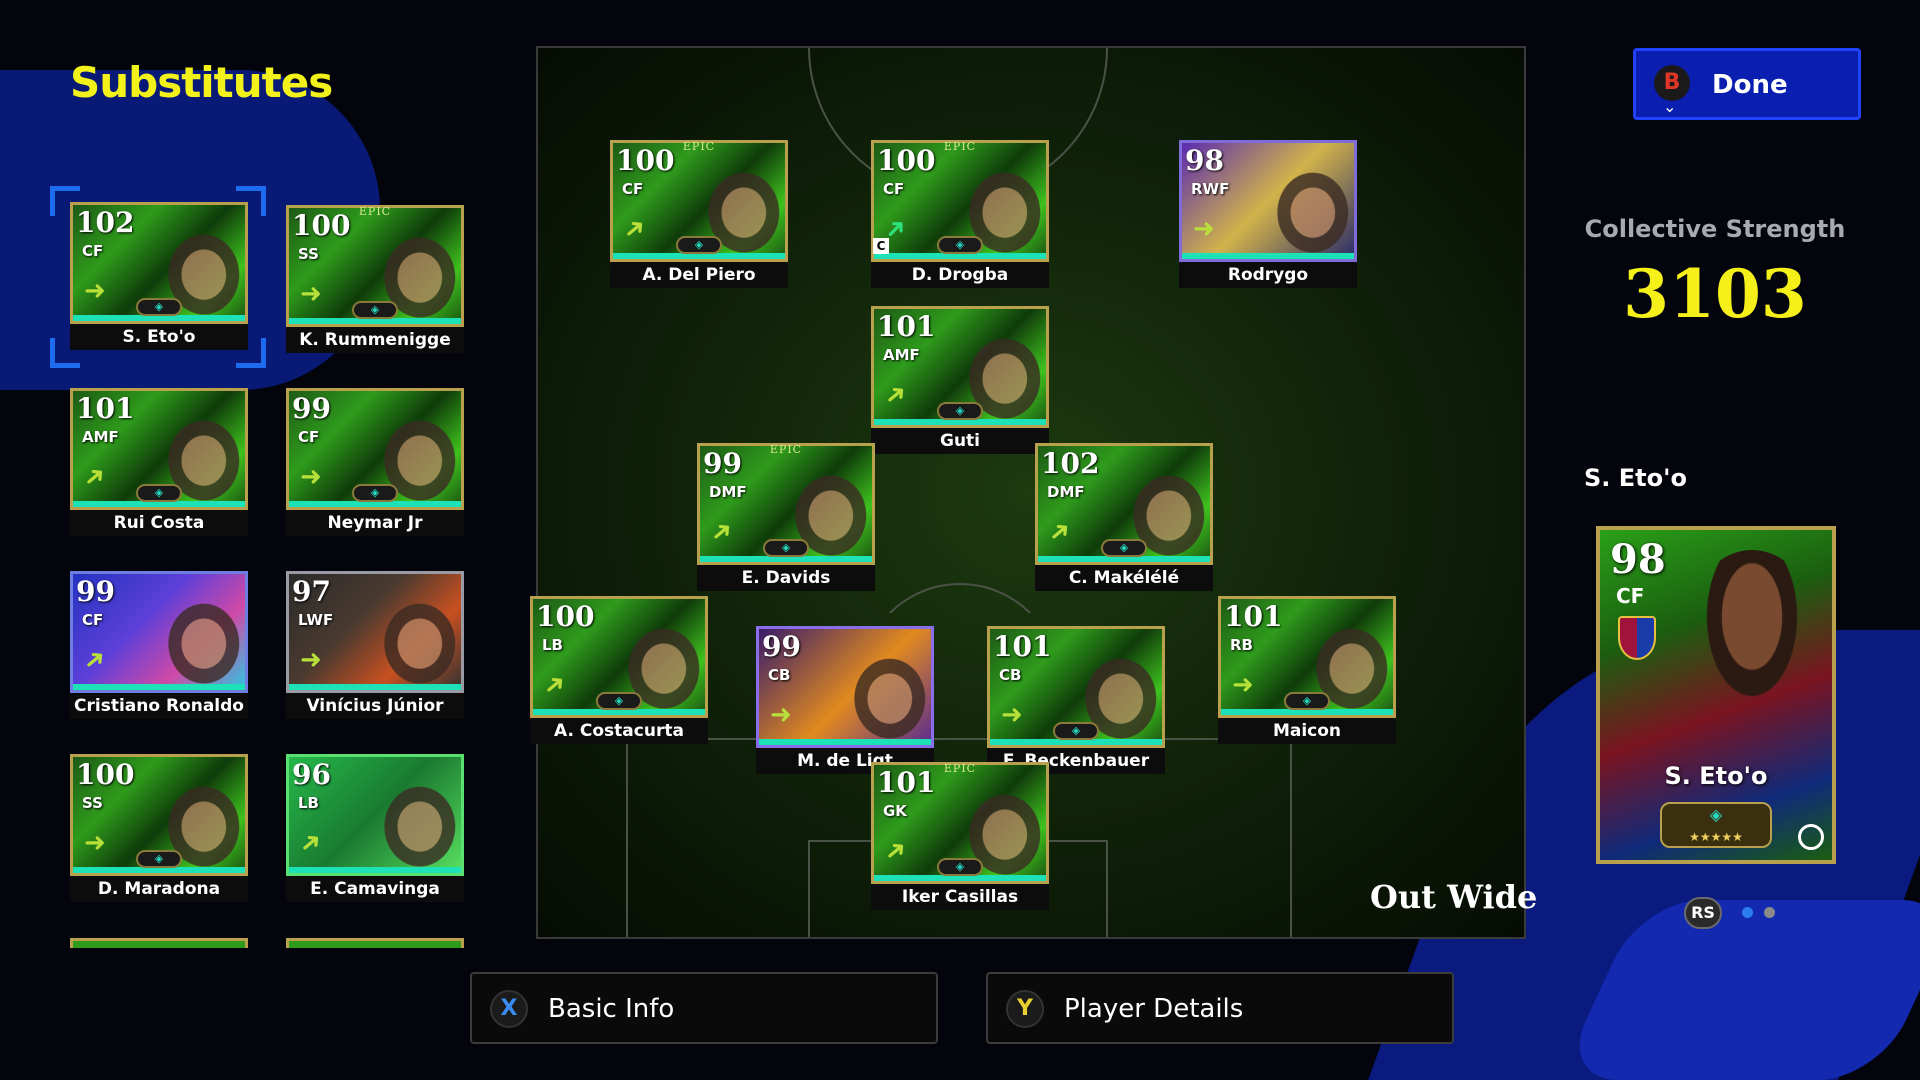 Image resolution: width=1920 pixels, height=1080 pixels. I want to click on player-card: 98 RWF ➜ Rodrygo, so click(1268, 214).